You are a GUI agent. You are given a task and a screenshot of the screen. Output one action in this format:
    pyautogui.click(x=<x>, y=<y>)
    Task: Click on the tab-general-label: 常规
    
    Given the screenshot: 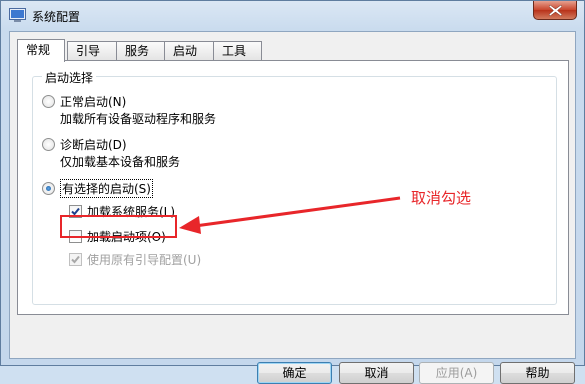 What is the action you would take?
    pyautogui.click(x=38, y=50)
    